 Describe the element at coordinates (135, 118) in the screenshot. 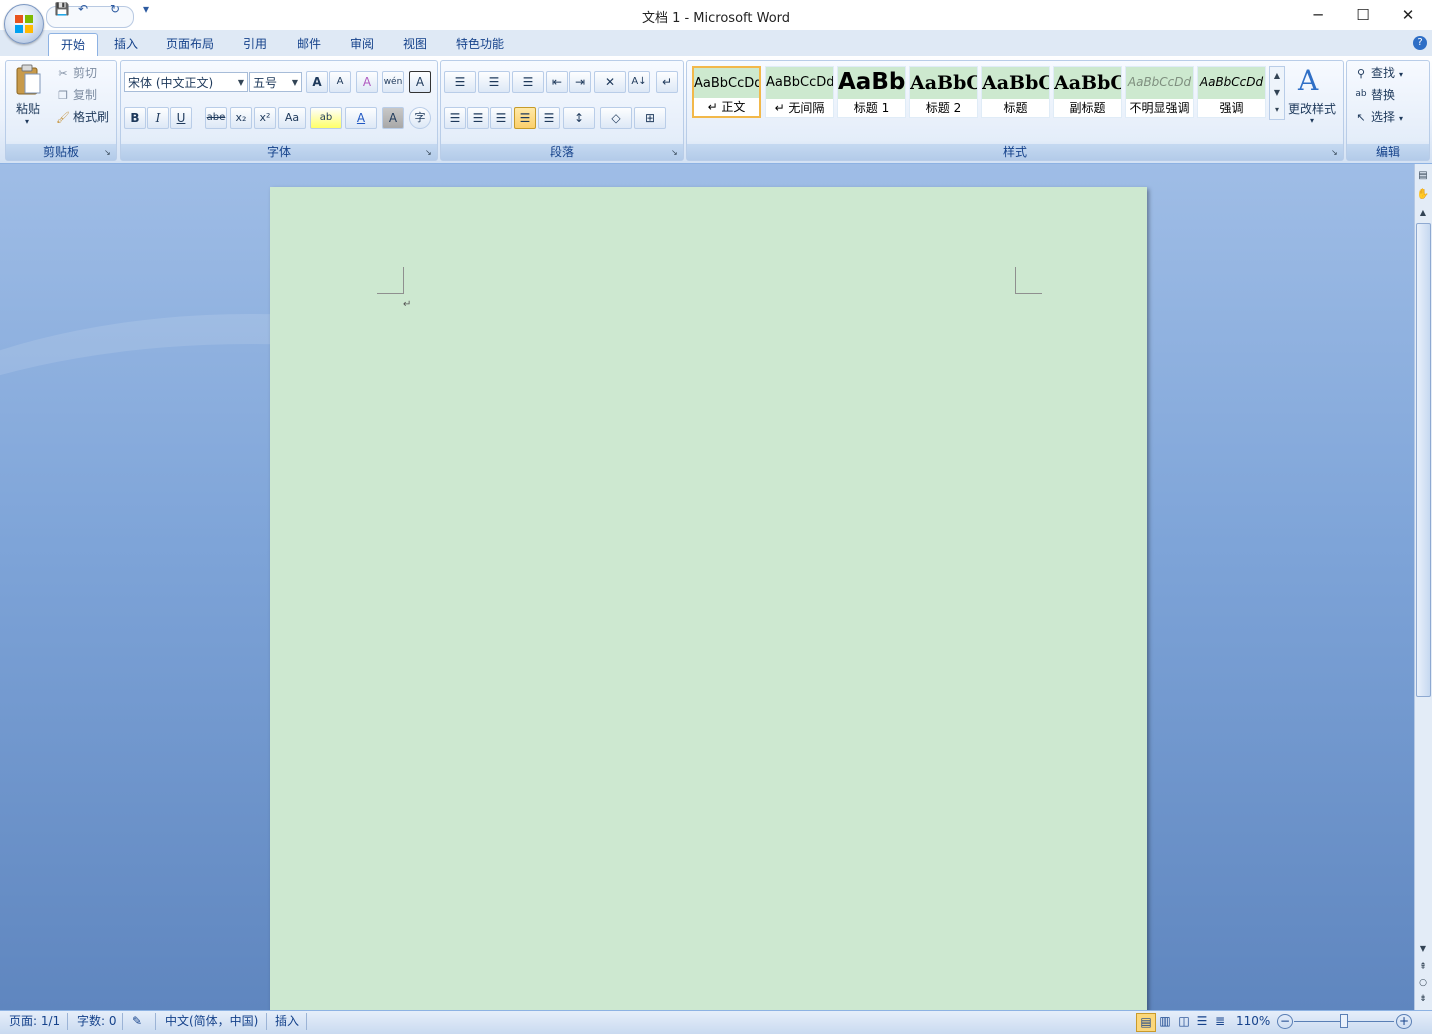

I see `bold-button: B` at that location.